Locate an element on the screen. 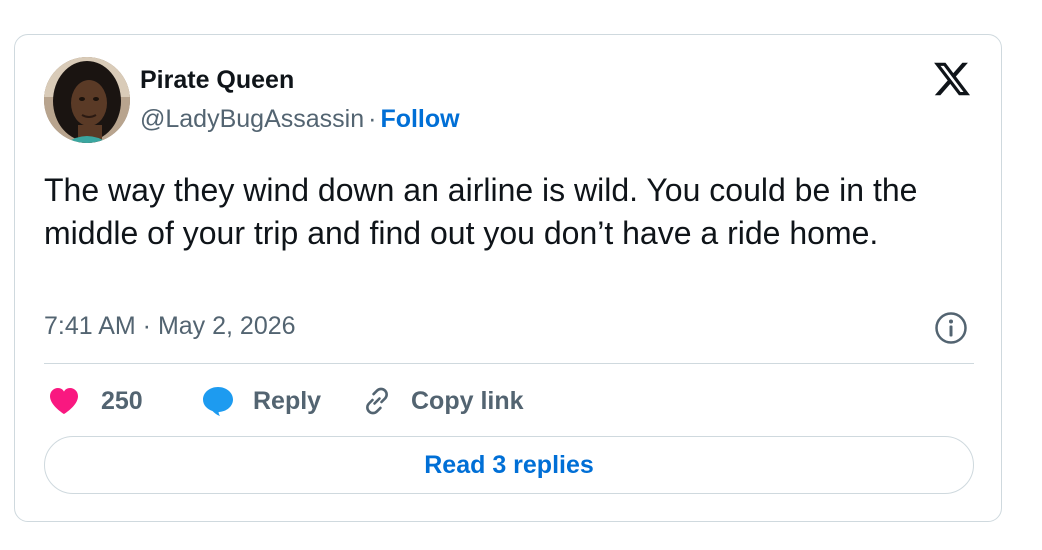 The height and width of the screenshot is (550, 1042). author-handle-row: @LadyBugAssassin · Follow is located at coordinates (300, 119).